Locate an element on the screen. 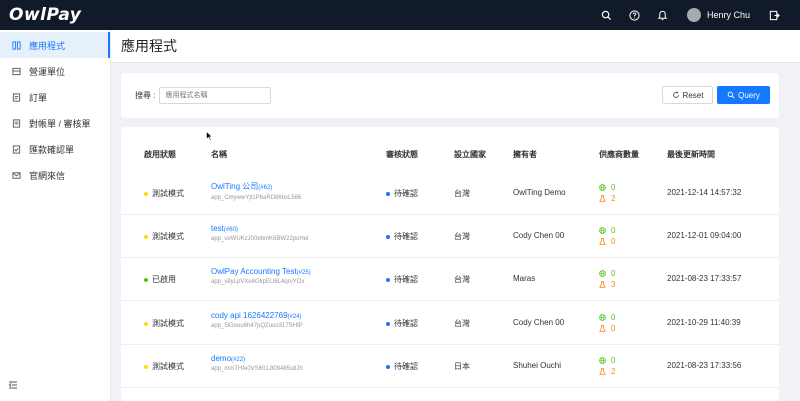  app-number: (#62) is located at coordinates (265, 188).